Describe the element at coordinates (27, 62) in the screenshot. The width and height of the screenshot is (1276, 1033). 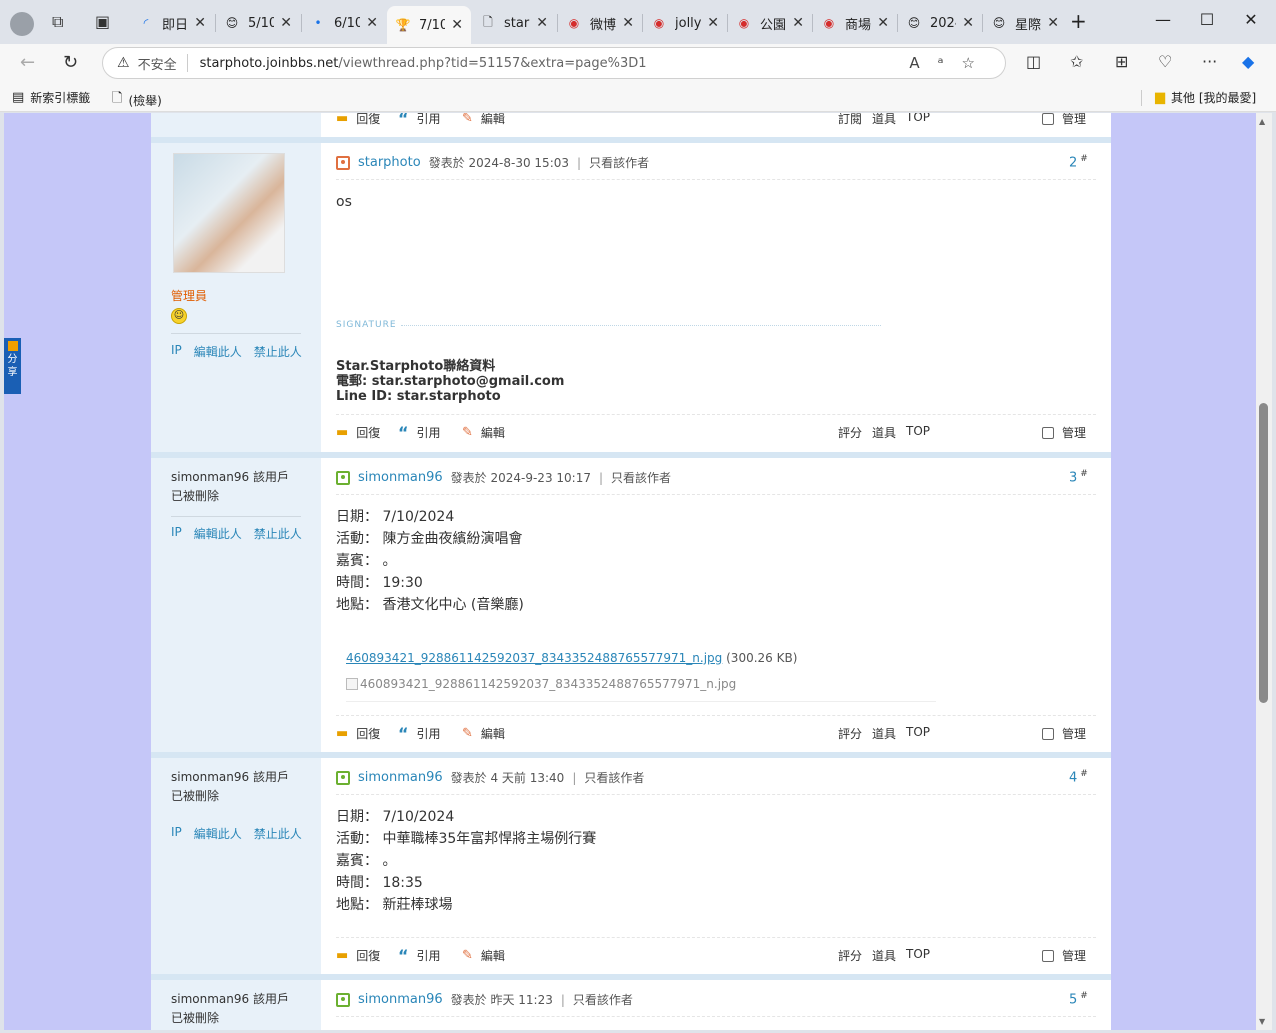
I see `back-icon: ←` at that location.